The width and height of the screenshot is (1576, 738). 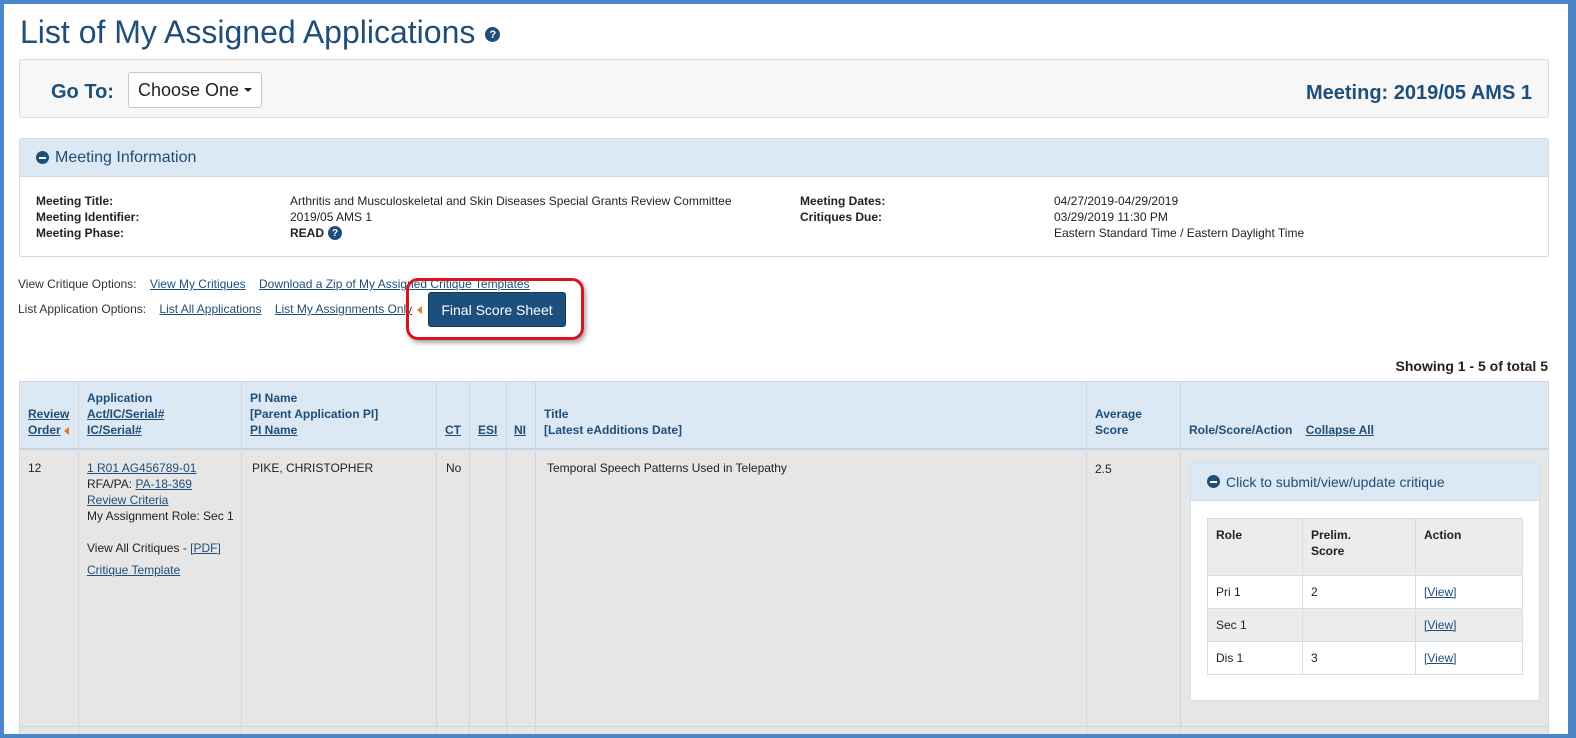 I want to click on score-cell, so click(x=1359, y=625).